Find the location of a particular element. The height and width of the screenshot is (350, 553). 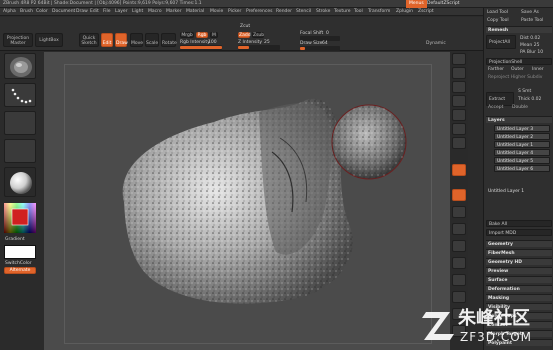

xyz-icon is located at coordinates (459, 229).